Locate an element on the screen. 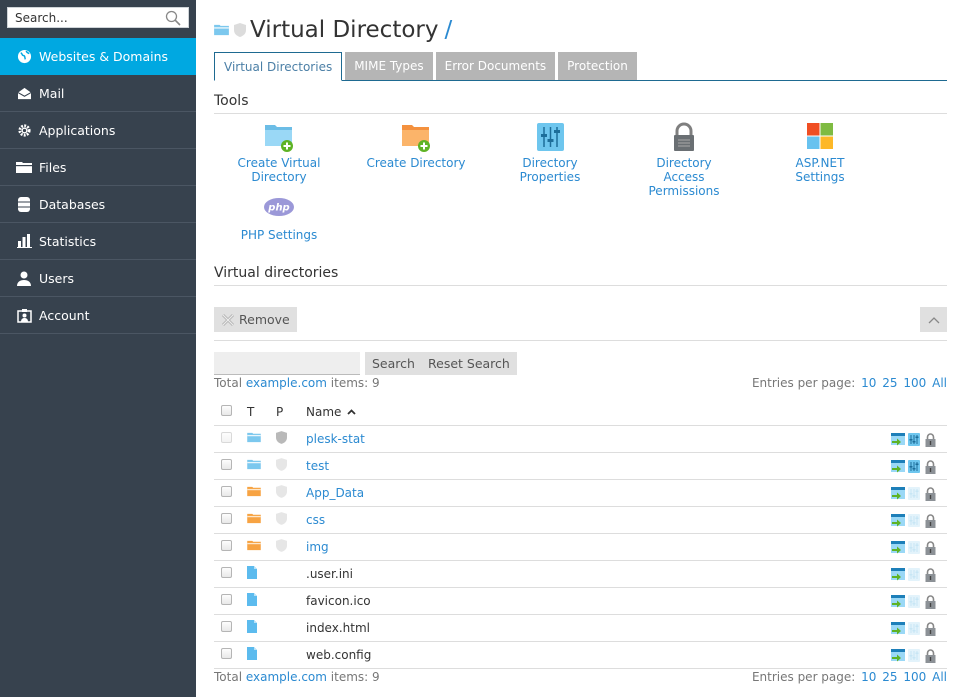 This screenshot has width=959, height=697. sidebar-item-applications: Applications is located at coordinates (98, 130).